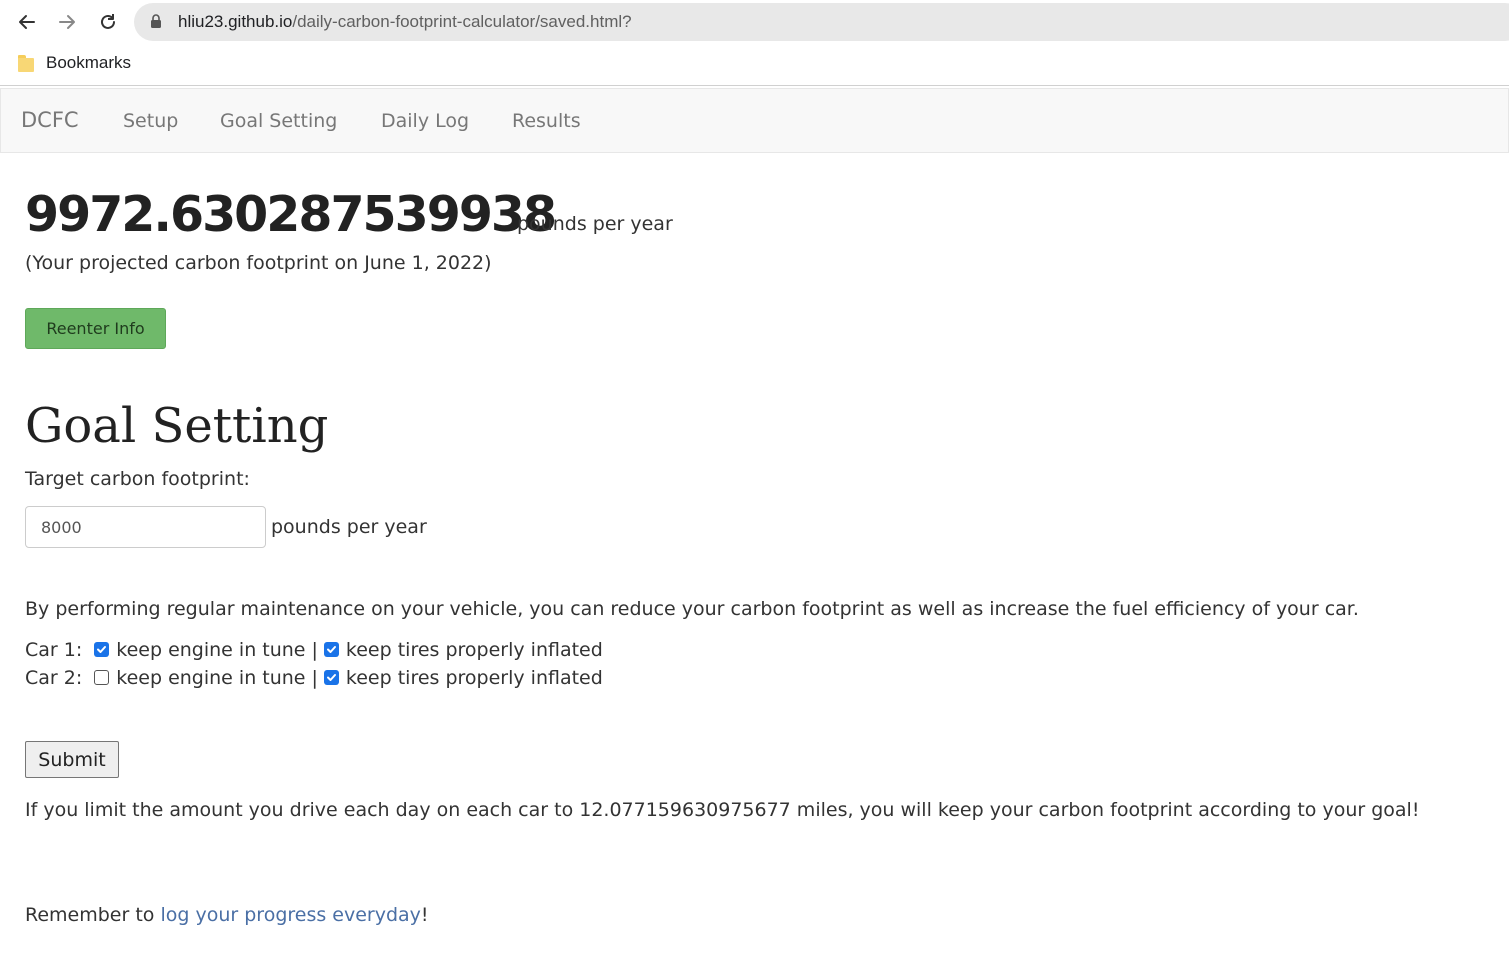 This screenshot has width=1509, height=980. I want to click on reenter-info-button: Reenter Info, so click(95, 328).